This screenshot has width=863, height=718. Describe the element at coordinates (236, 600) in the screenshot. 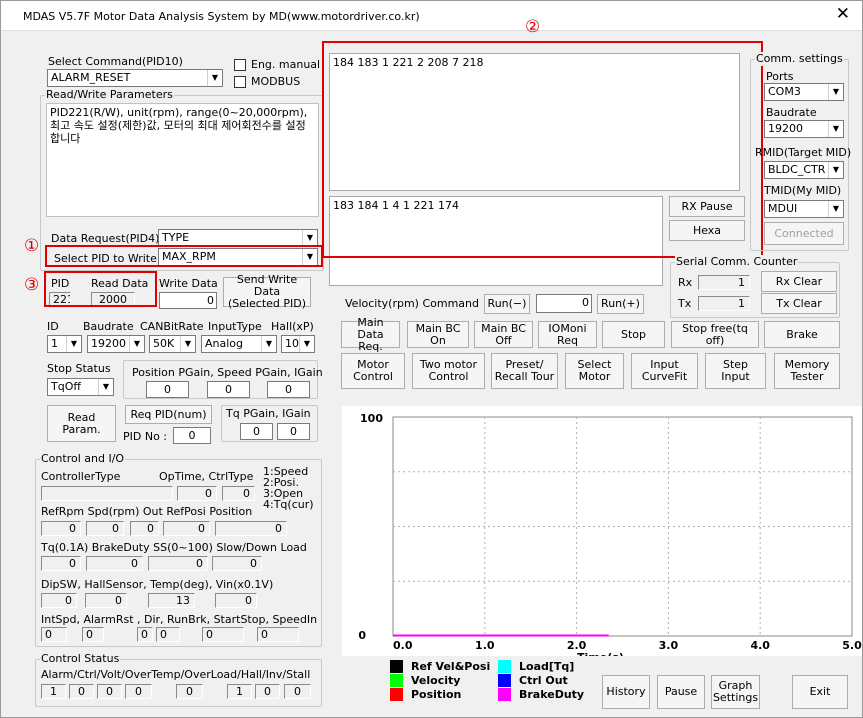

I see `vin-value: 0` at that location.